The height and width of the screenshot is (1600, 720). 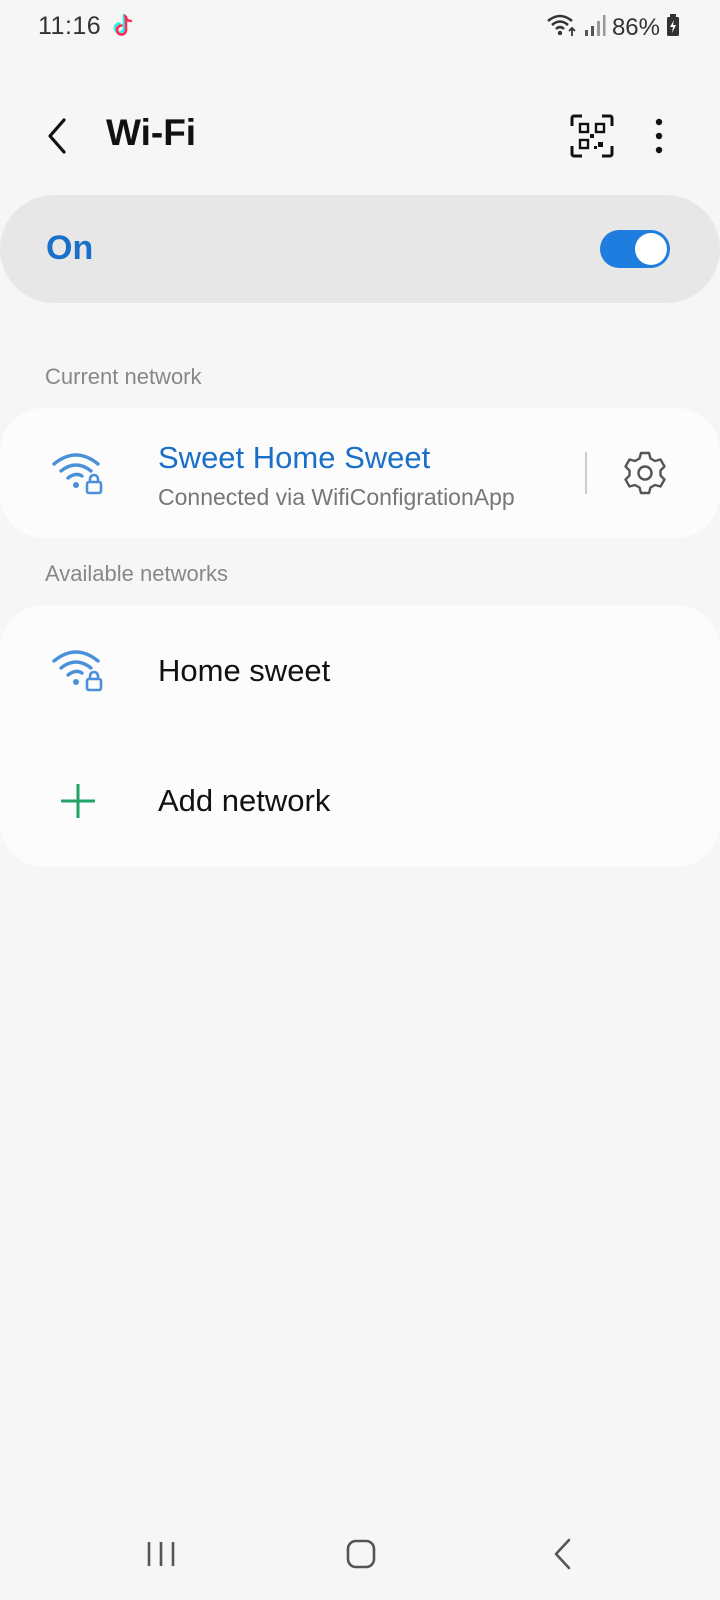 What do you see at coordinates (70, 248) in the screenshot?
I see `wifi-toggle-label: On` at bounding box center [70, 248].